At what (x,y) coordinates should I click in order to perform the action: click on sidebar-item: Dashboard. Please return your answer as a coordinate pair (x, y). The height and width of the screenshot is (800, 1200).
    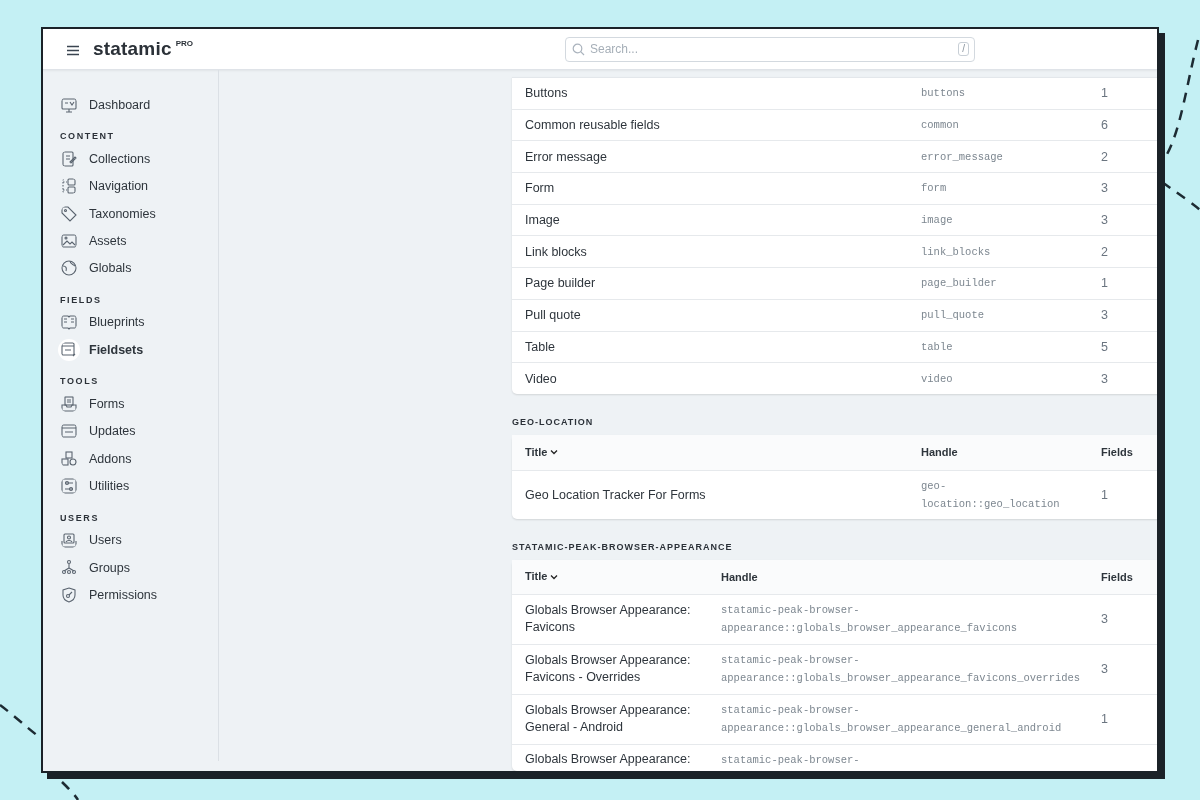
    Looking at the image, I should click on (139, 105).